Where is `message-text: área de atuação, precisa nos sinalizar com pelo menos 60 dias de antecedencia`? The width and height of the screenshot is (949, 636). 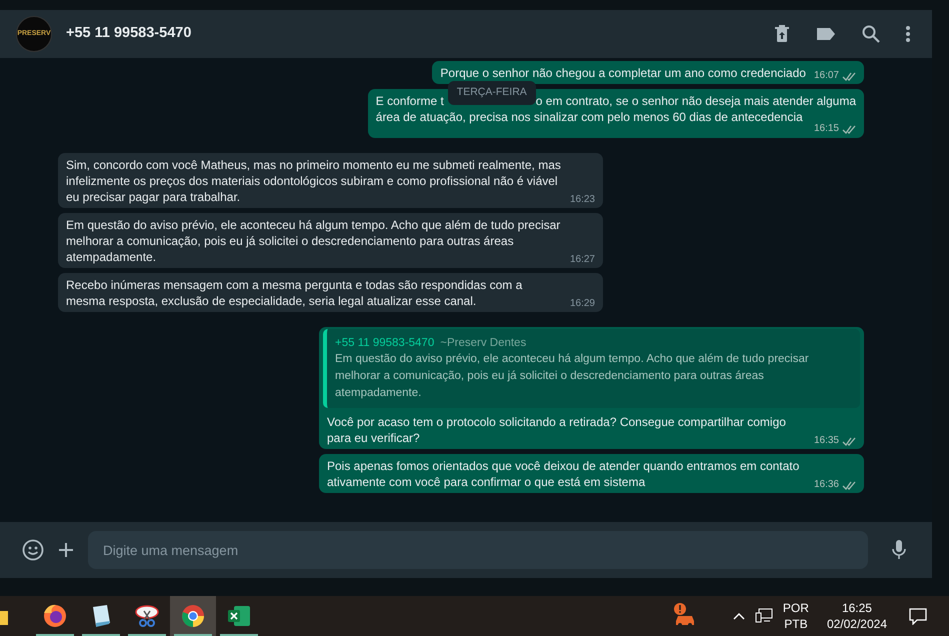 message-text: área de atuação, precisa nos sinalizar com pelo menos 60 dias de antecedencia is located at coordinates (590, 117).